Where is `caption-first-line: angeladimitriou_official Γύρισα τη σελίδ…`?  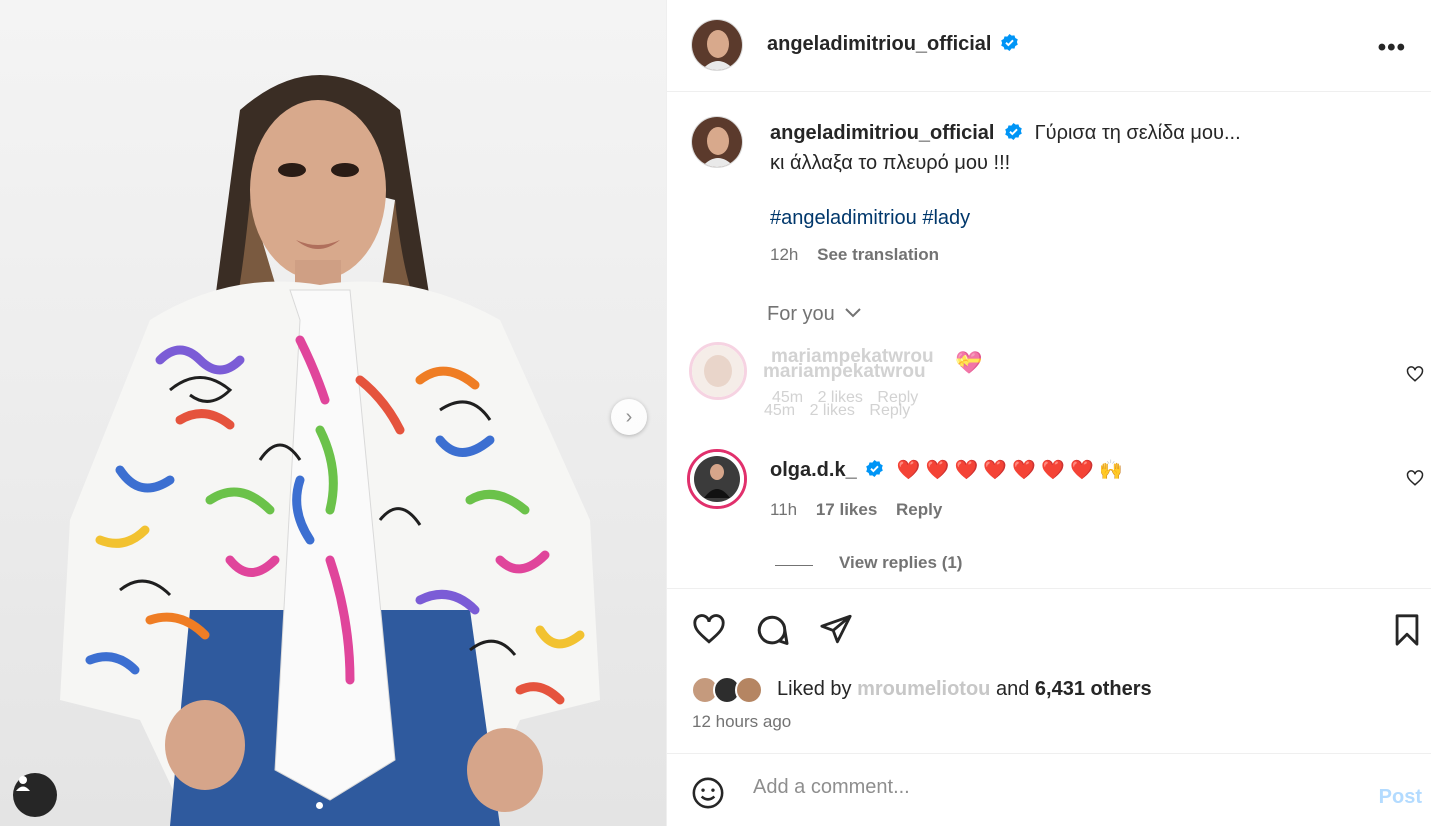 caption-first-line: angeladimitriou_official Γύρισα τη σελίδ… is located at coordinates (1005, 133).